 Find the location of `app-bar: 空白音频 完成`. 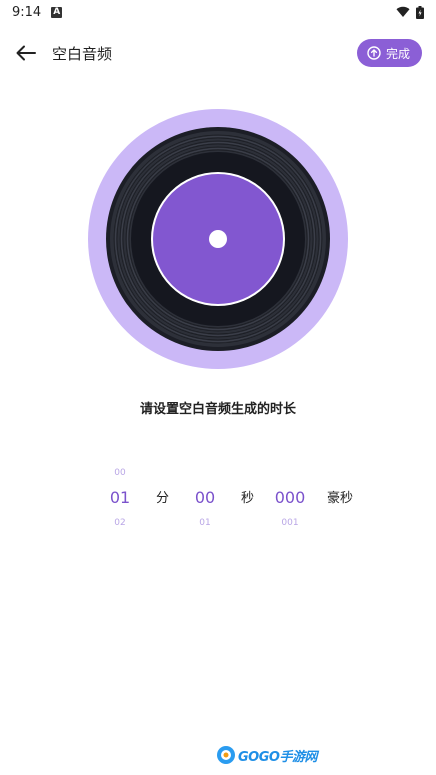

app-bar: 空白音频 完成 is located at coordinates (218, 53).